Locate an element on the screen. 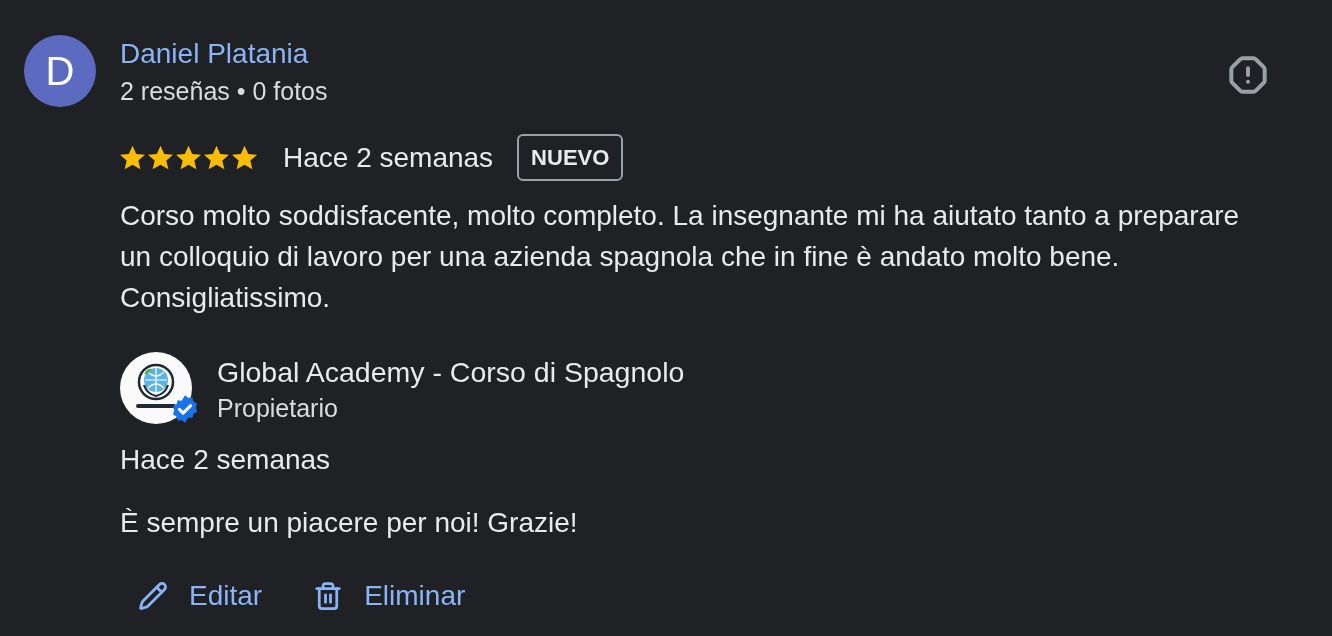 The image size is (1332, 636). warning-octagon-icon is located at coordinates (1248, 75).